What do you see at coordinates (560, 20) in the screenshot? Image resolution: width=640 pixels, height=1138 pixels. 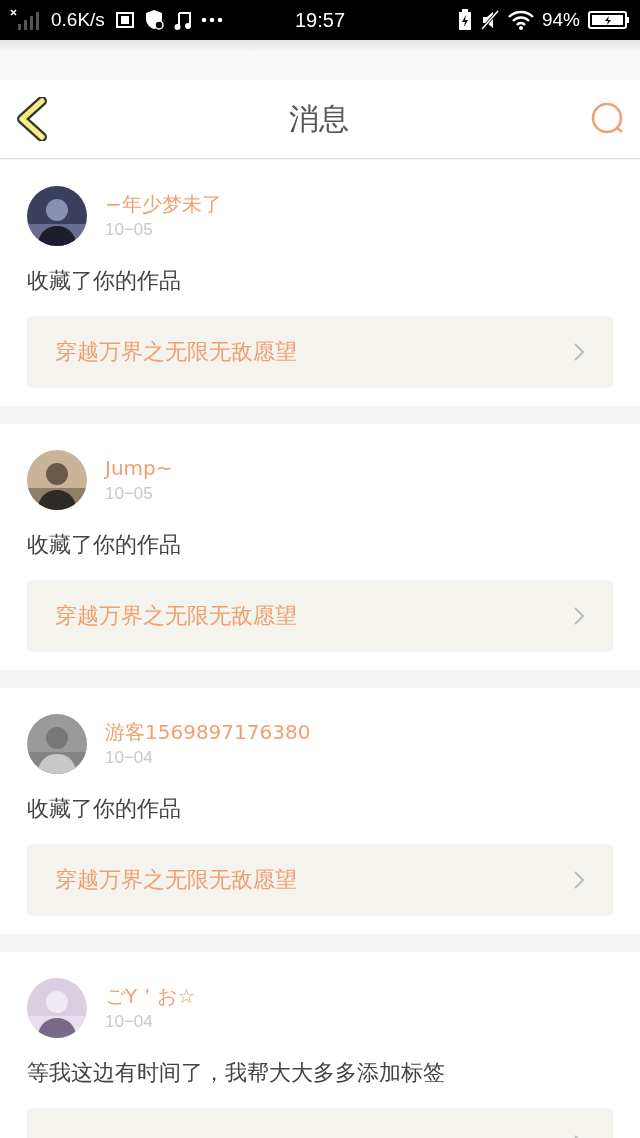 I see `battery-percent: 94%` at bounding box center [560, 20].